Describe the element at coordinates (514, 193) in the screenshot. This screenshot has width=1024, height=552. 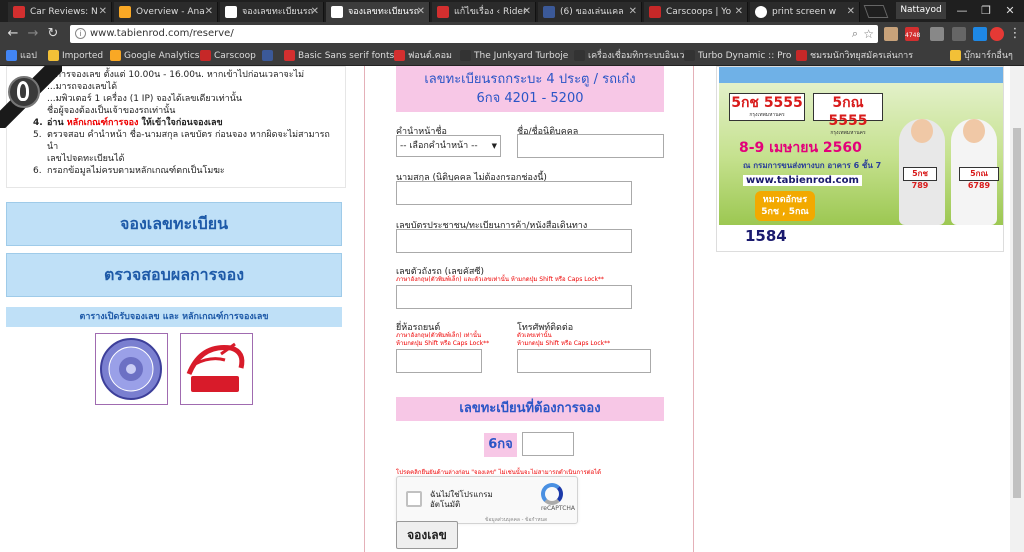
I see `surname-input` at that location.